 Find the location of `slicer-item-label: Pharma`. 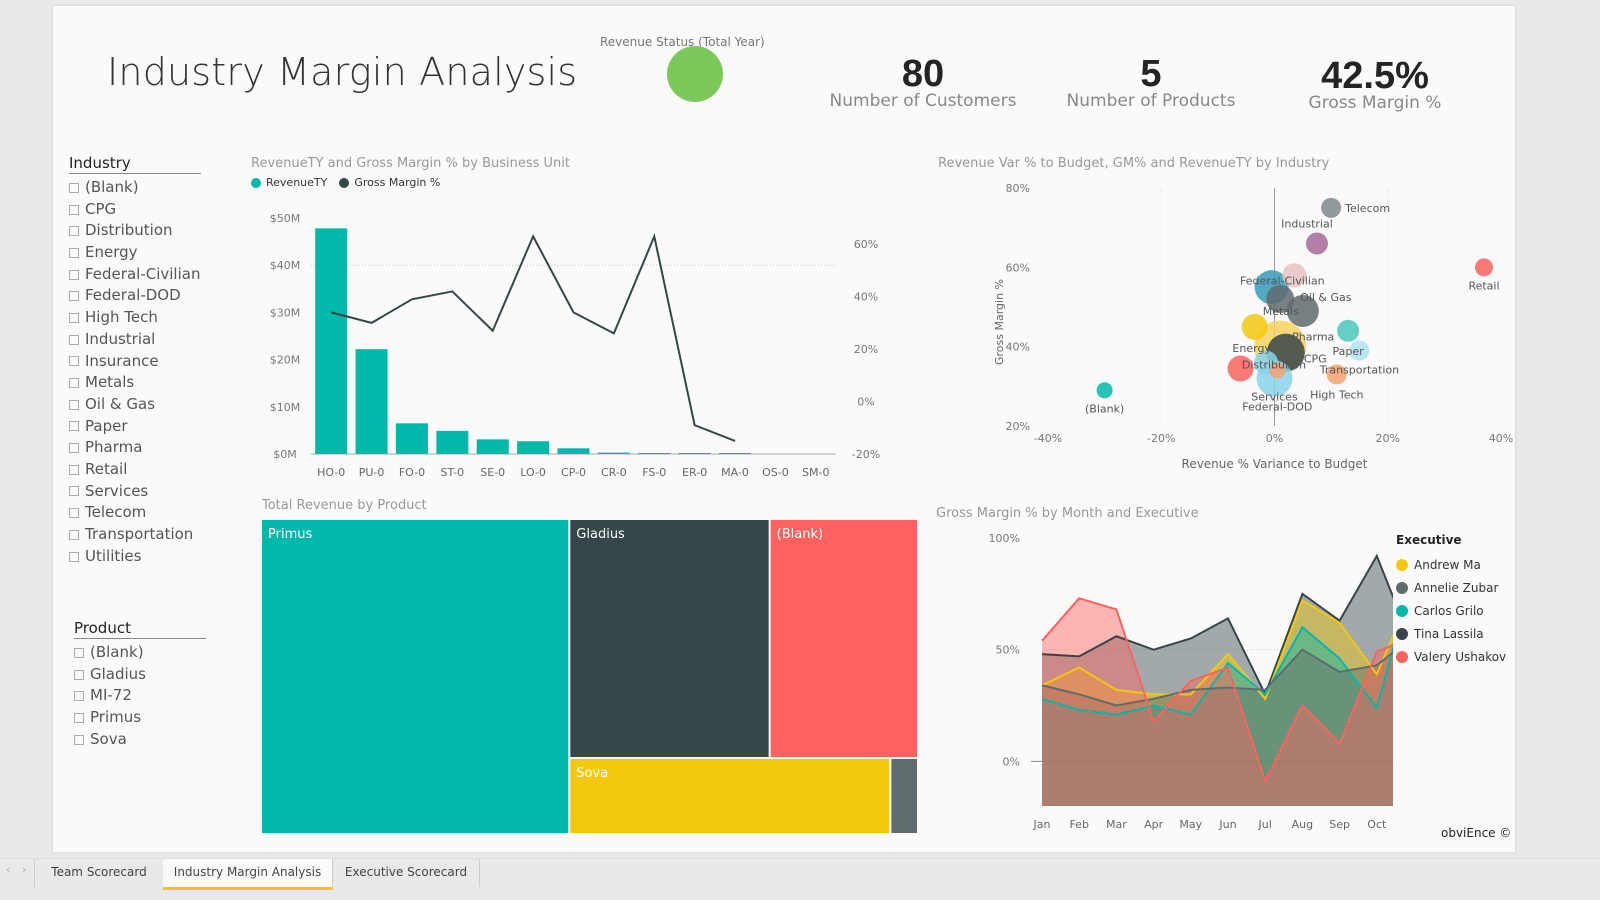

slicer-item-label: Pharma is located at coordinates (114, 447).